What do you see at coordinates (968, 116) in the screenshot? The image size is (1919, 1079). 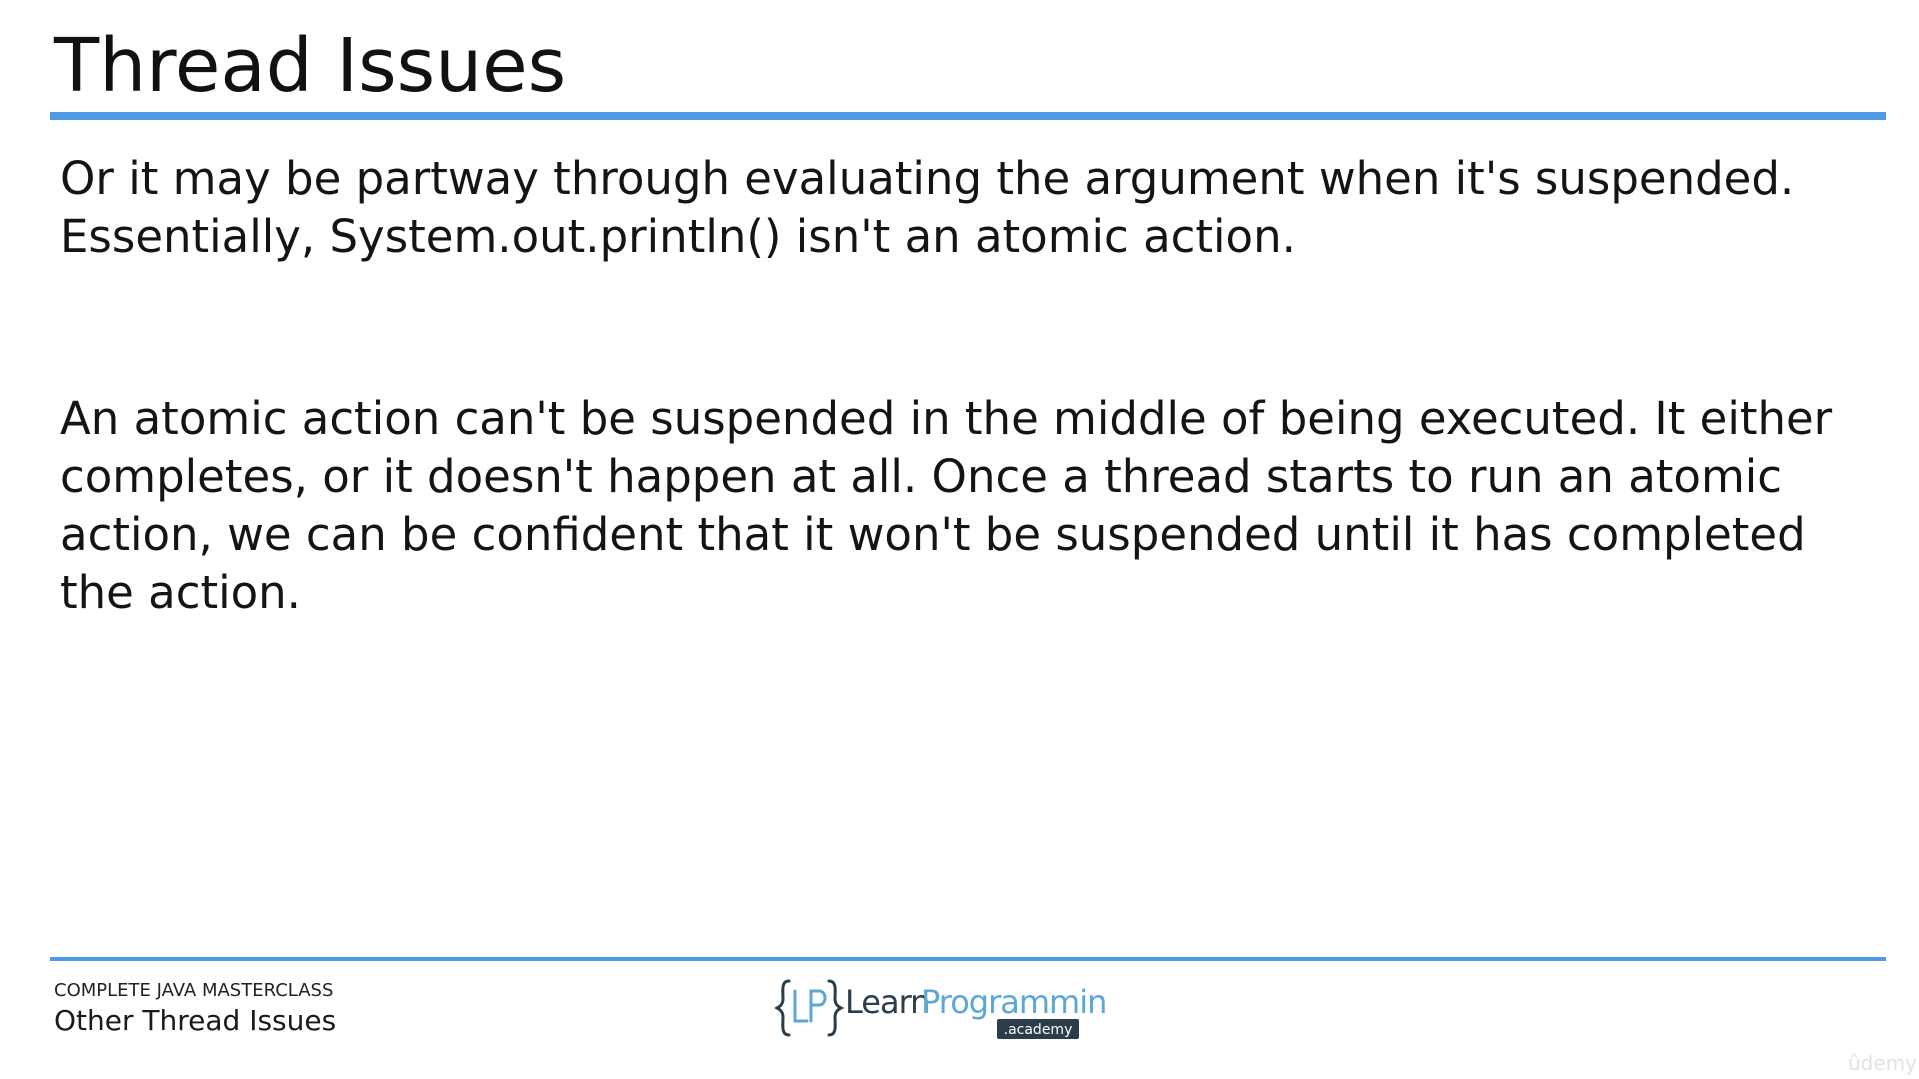 I see `title-divider` at bounding box center [968, 116].